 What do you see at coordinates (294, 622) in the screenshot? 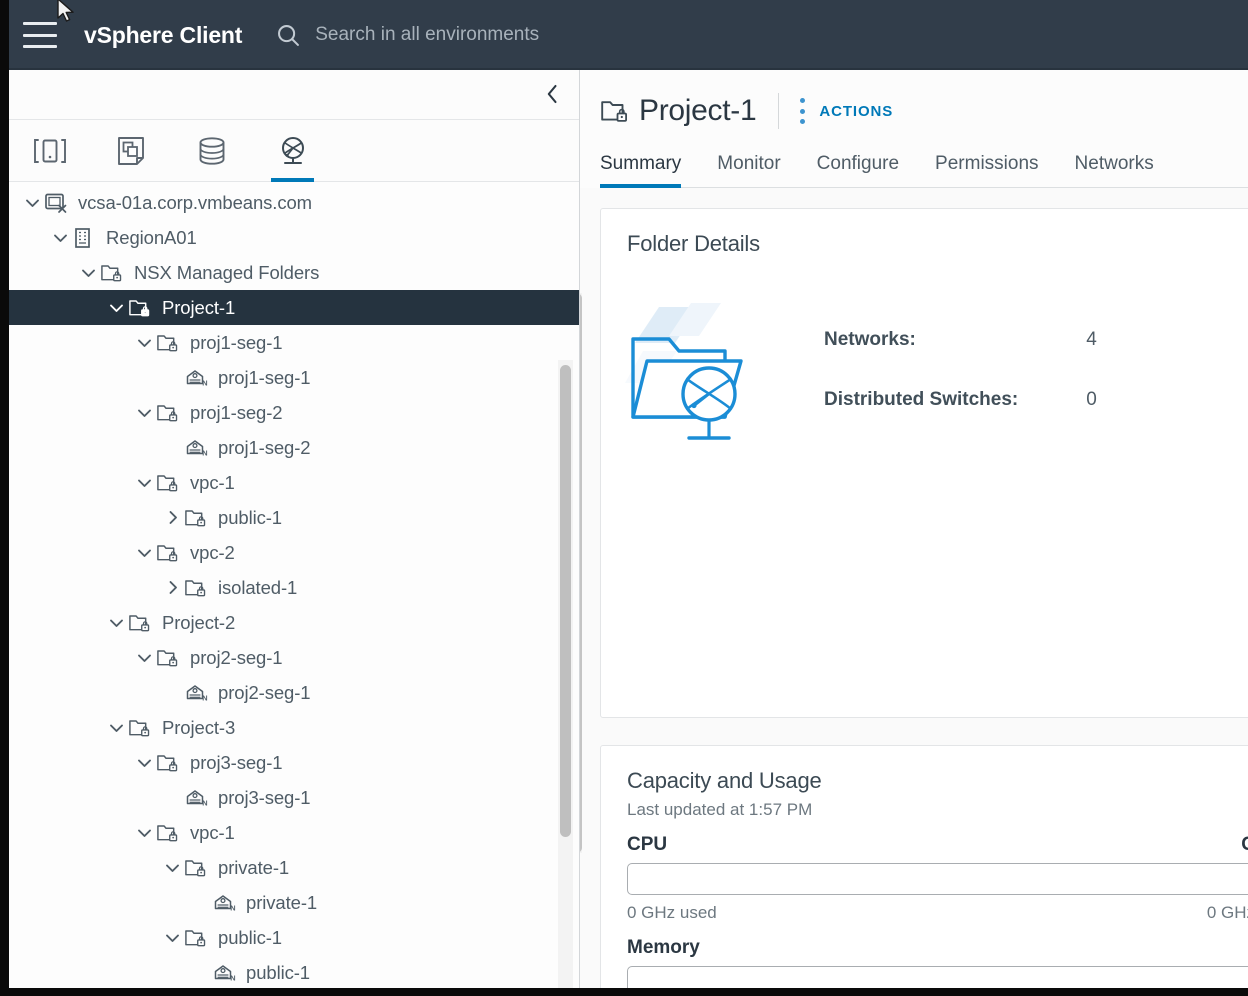
I see `tree-item-project-2: Project-2` at bounding box center [294, 622].